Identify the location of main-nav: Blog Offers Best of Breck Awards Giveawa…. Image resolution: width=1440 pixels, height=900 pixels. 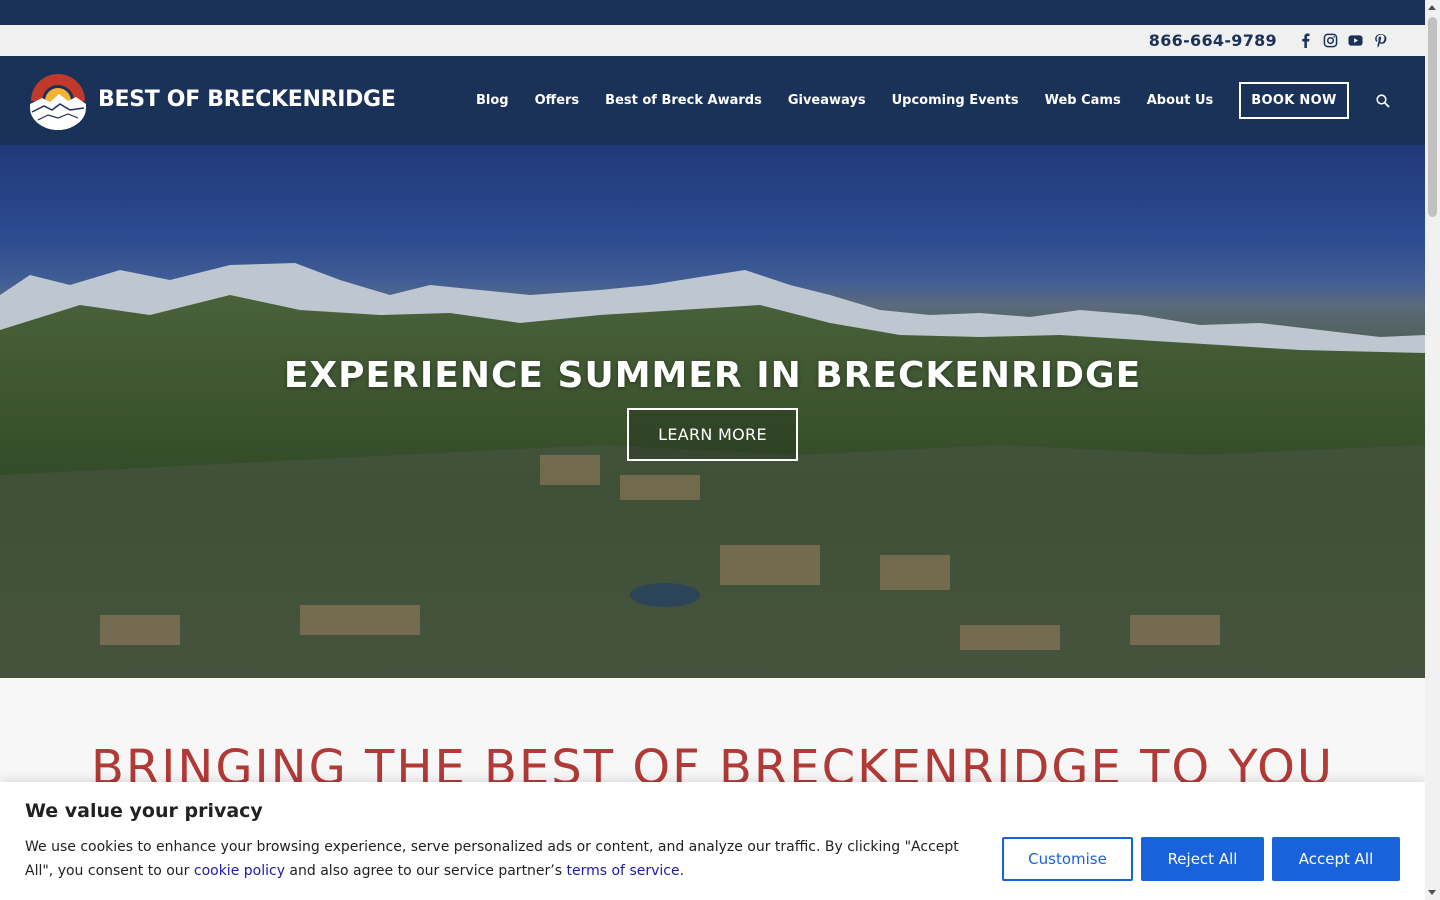
(928, 100).